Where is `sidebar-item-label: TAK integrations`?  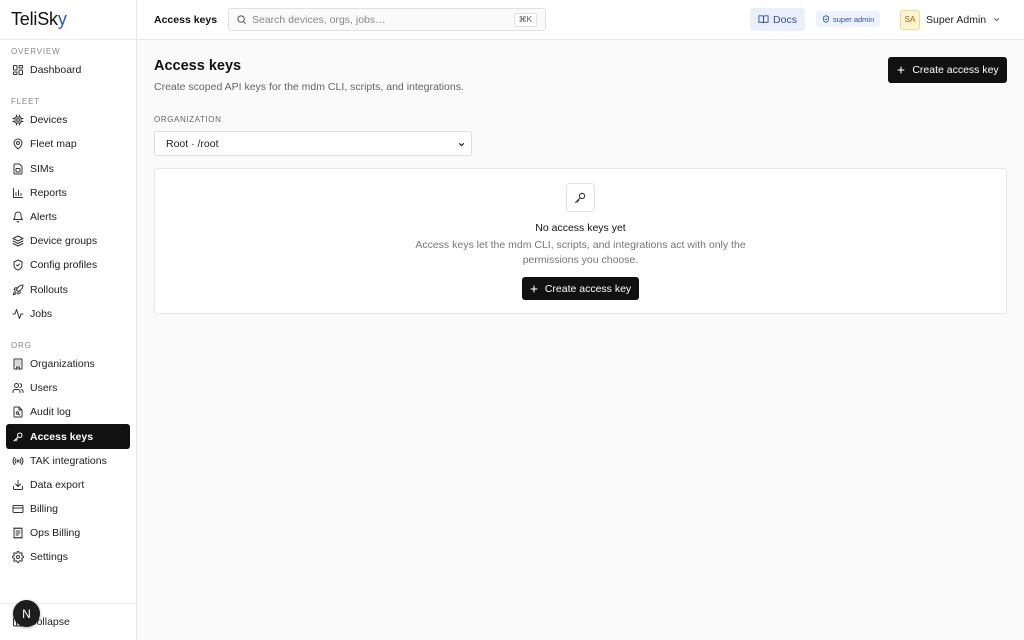 sidebar-item-label: TAK integrations is located at coordinates (68, 460).